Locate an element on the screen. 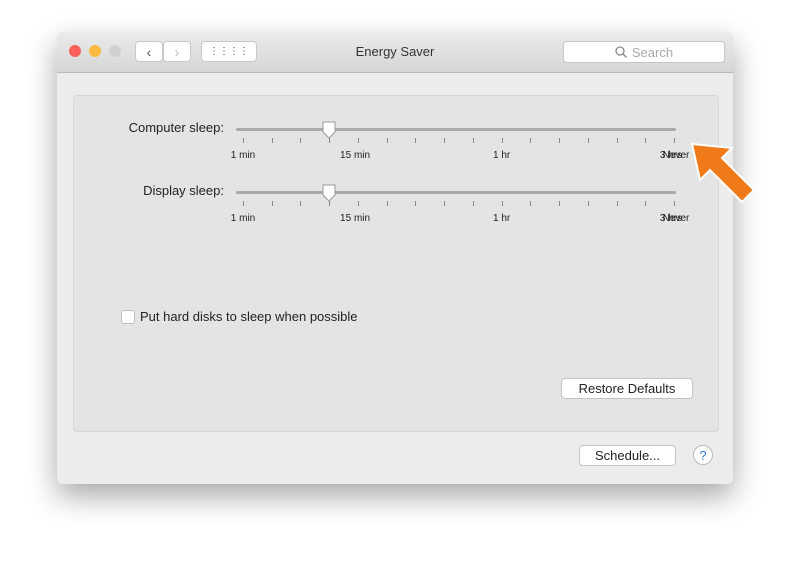 The height and width of the screenshot is (566, 790). search-placeholder: Search is located at coordinates (652, 52).